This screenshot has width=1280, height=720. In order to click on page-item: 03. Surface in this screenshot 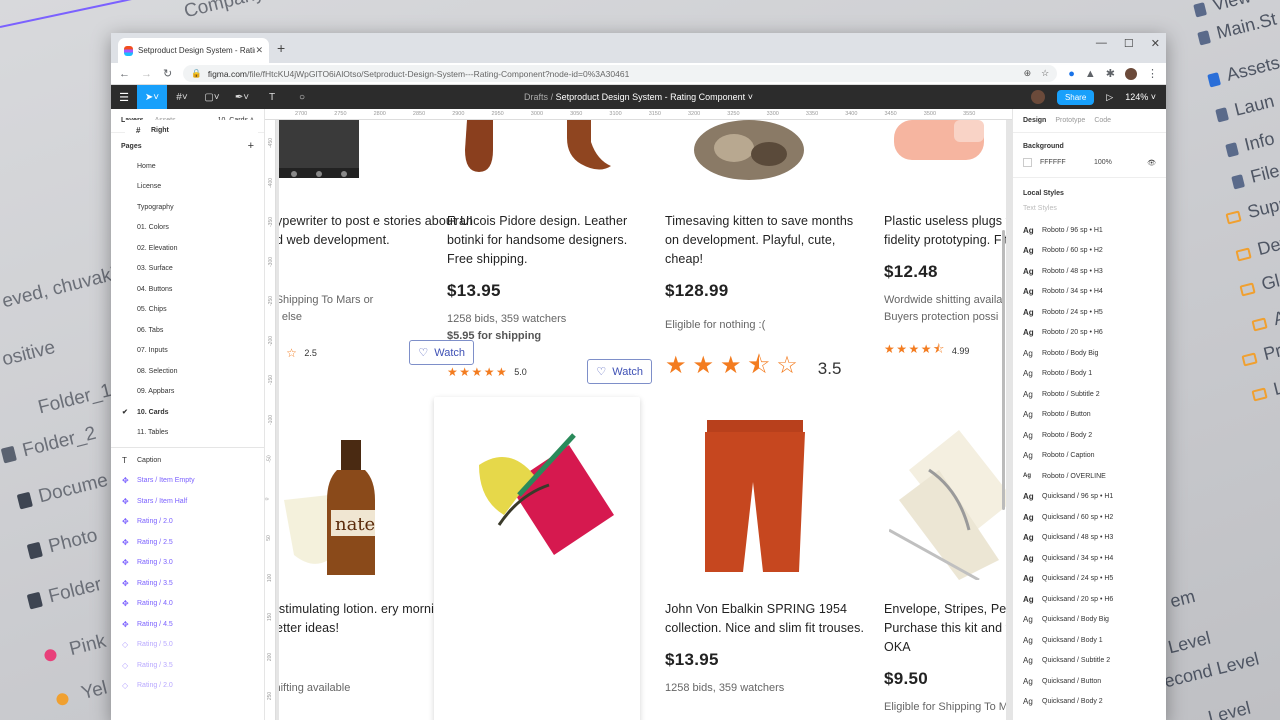, I will do `click(187, 269)`.